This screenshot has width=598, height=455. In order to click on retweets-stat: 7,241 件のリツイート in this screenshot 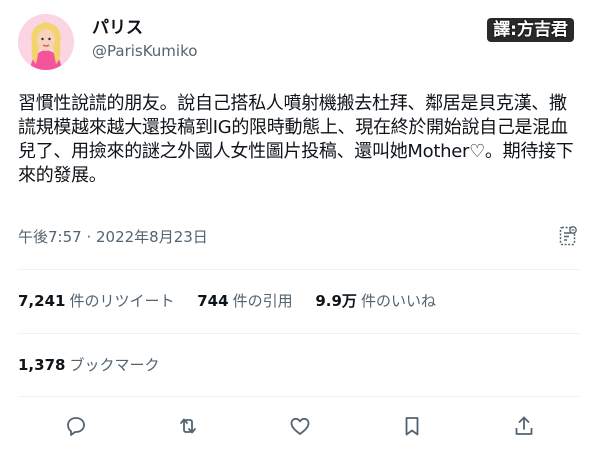, I will do `click(96, 301)`.